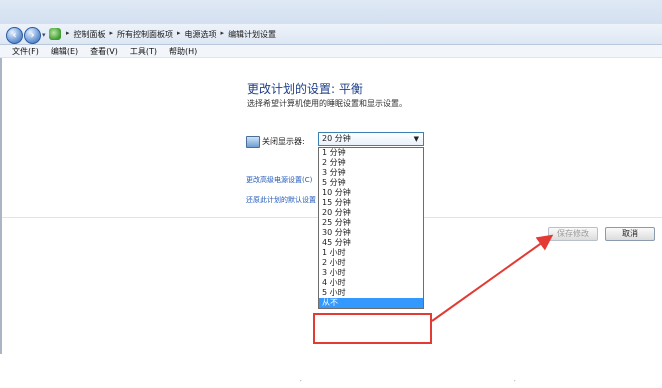  I want to click on address-bar: ‹ › ▾ ▸ 控制面板 ▸ 所有控制面板项 ▸ 电源选项 ▸ 编辑计划设置, so click(331, 34).